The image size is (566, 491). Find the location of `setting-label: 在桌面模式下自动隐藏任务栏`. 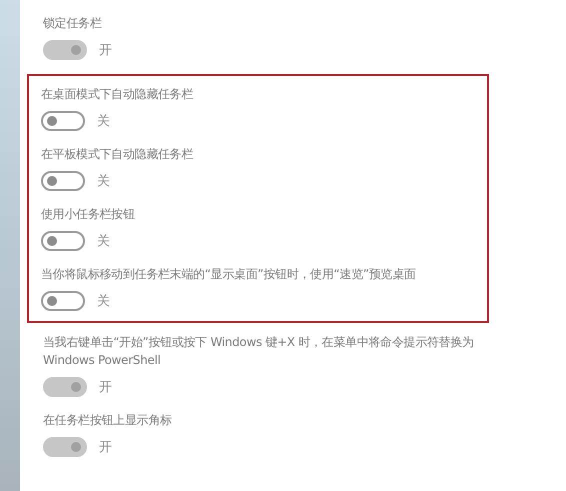

setting-label: 在桌面模式下自动隐藏任务栏 is located at coordinates (117, 94).